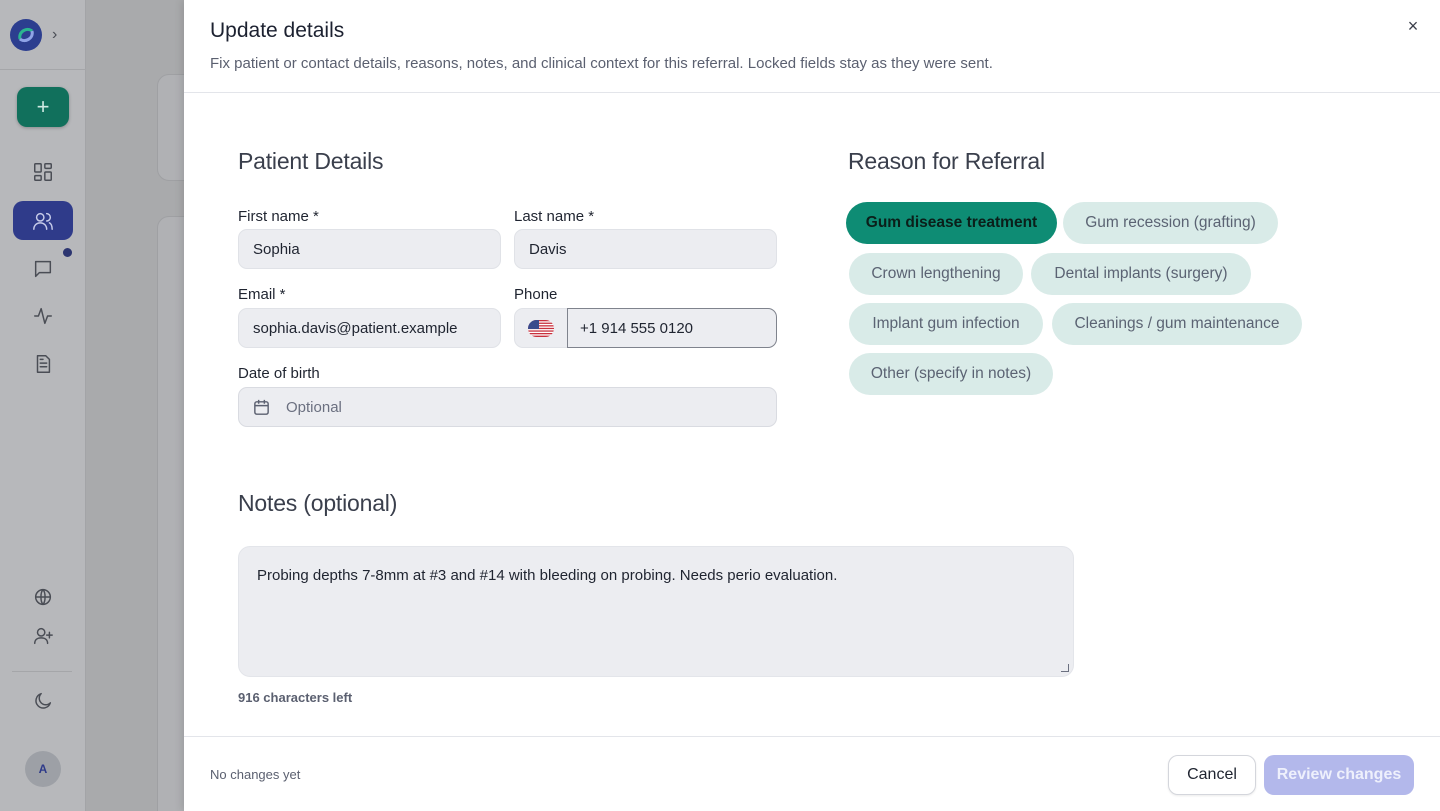 This screenshot has height=811, width=1440. Describe the element at coordinates (314, 407) in the screenshot. I see `dob-placeholder: Optional` at that location.